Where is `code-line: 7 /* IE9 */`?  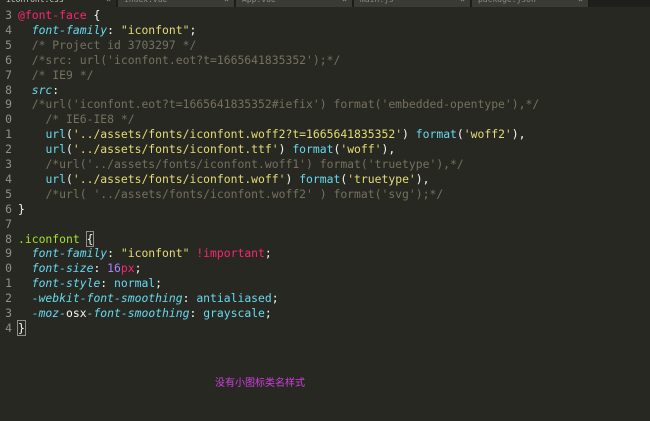
code-line: 7 /* IE9 */ is located at coordinates (325, 75).